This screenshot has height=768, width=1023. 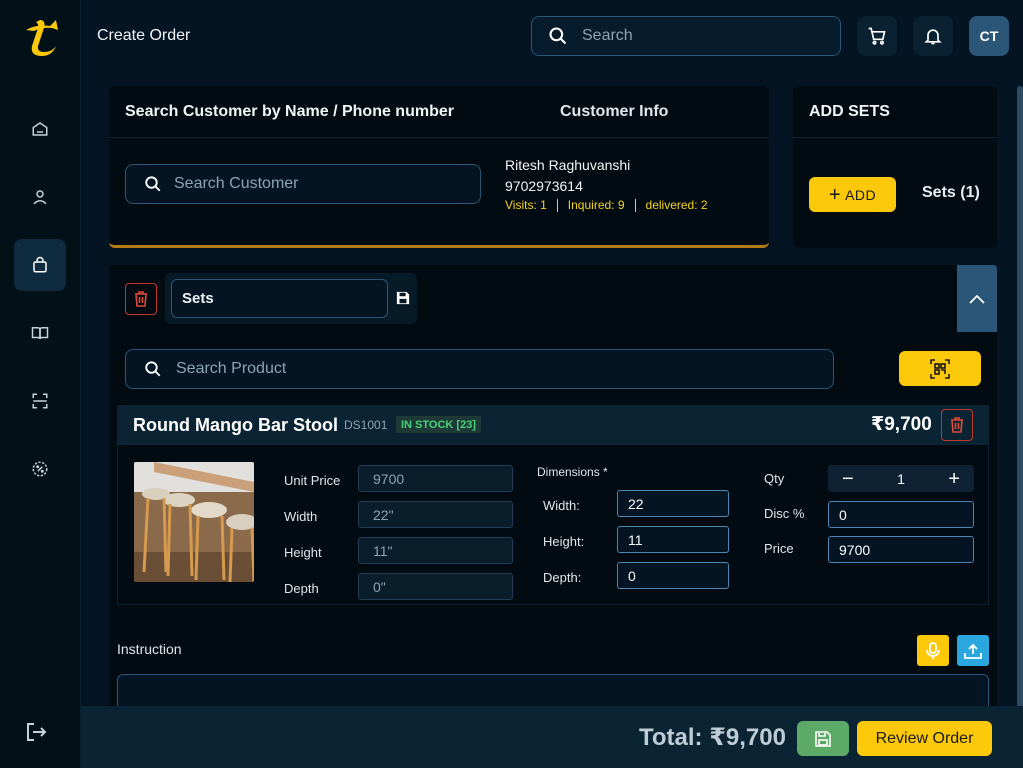 I want to click on microphone-icon, so click(x=933, y=650).